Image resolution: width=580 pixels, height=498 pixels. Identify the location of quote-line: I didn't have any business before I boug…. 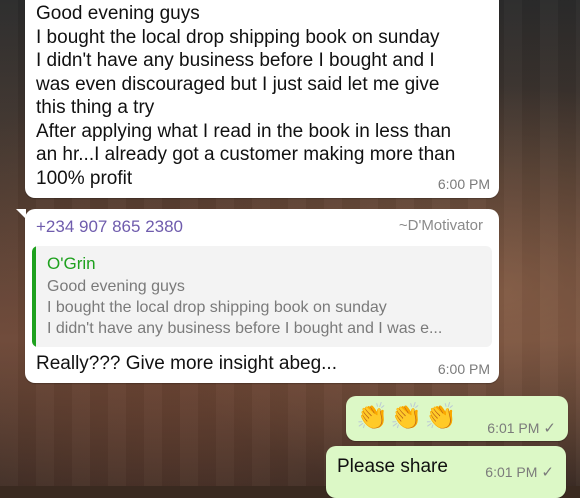
(245, 328).